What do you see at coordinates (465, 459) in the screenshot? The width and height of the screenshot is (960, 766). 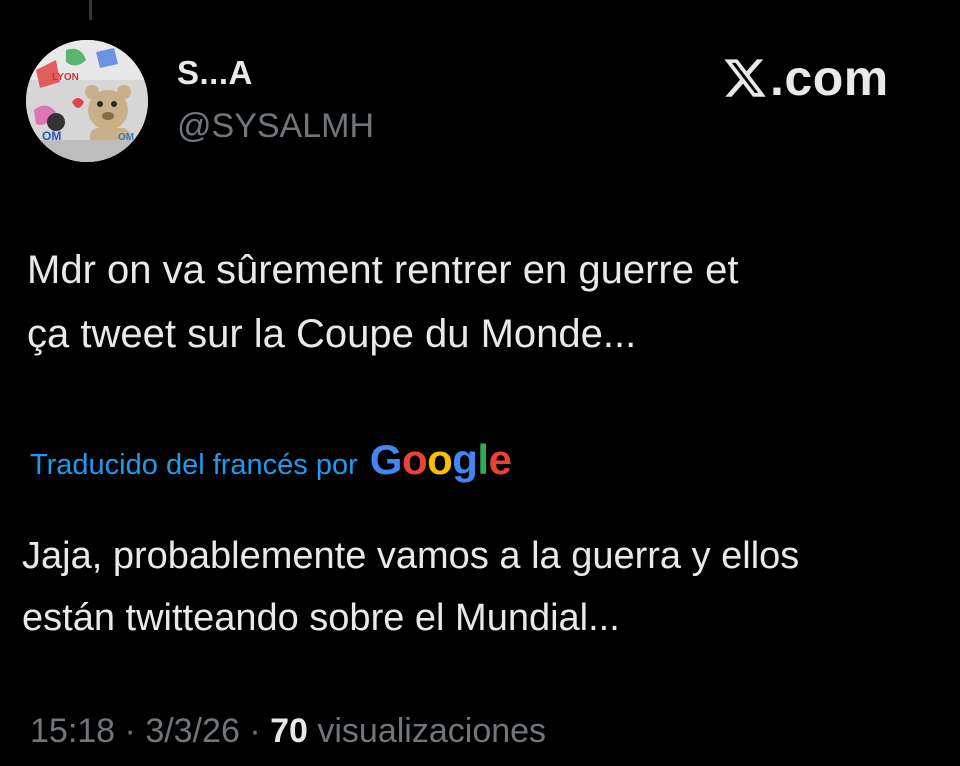 I see `google-logo-letter: g` at bounding box center [465, 459].